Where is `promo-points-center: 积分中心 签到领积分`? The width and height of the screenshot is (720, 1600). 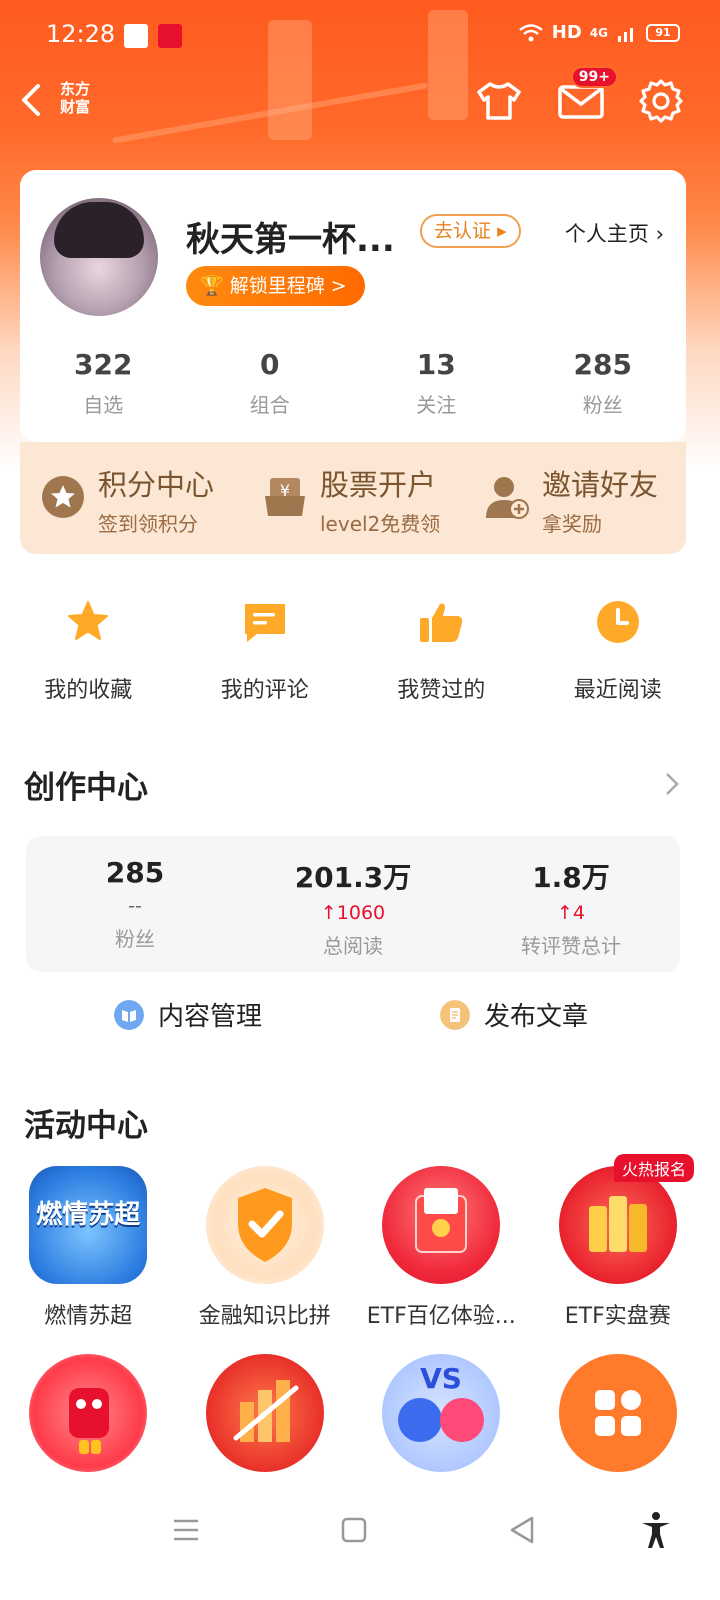 promo-points-center: 积分中心 签到领积分 is located at coordinates (131, 498).